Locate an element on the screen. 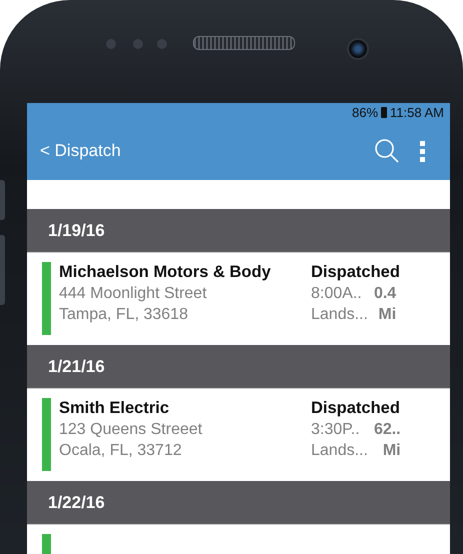 This screenshot has height=554, width=463. camera-icon is located at coordinates (358, 49).